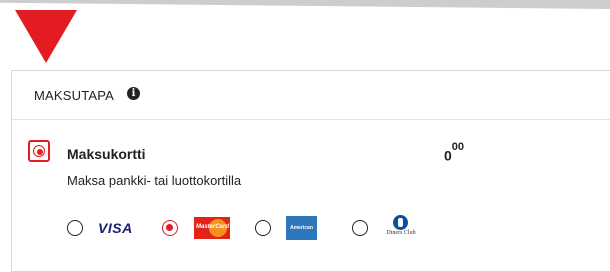  I want to click on card-option-amex: American Express, so click(295, 235).